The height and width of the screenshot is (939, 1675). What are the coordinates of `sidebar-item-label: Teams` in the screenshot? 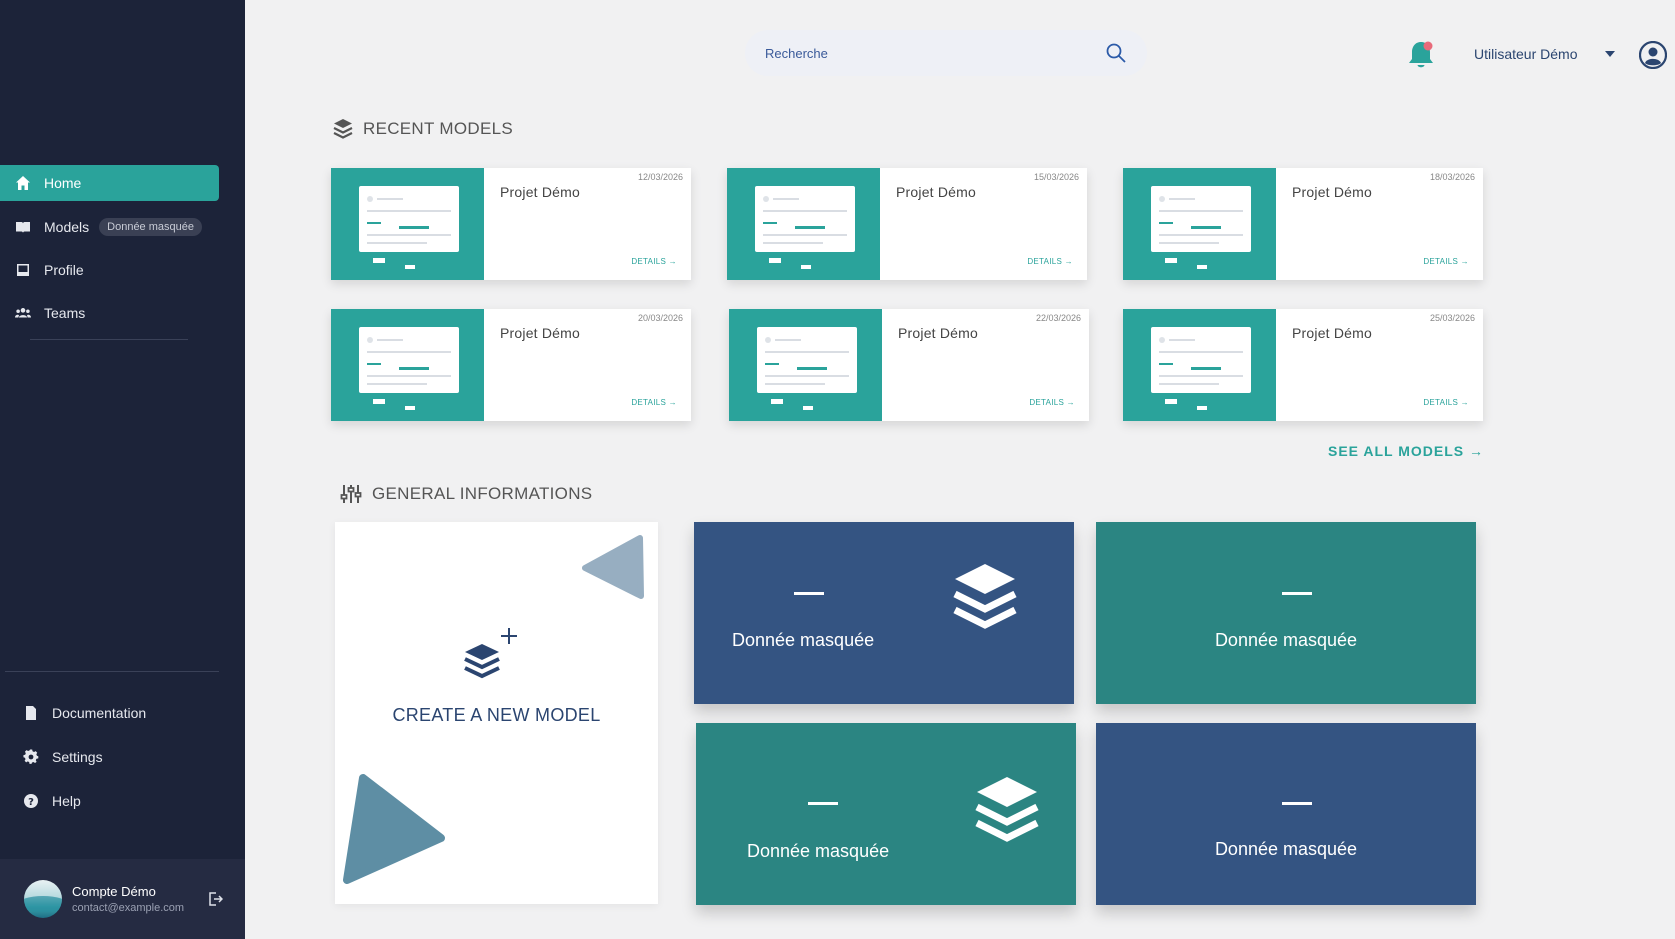 It's located at (65, 313).